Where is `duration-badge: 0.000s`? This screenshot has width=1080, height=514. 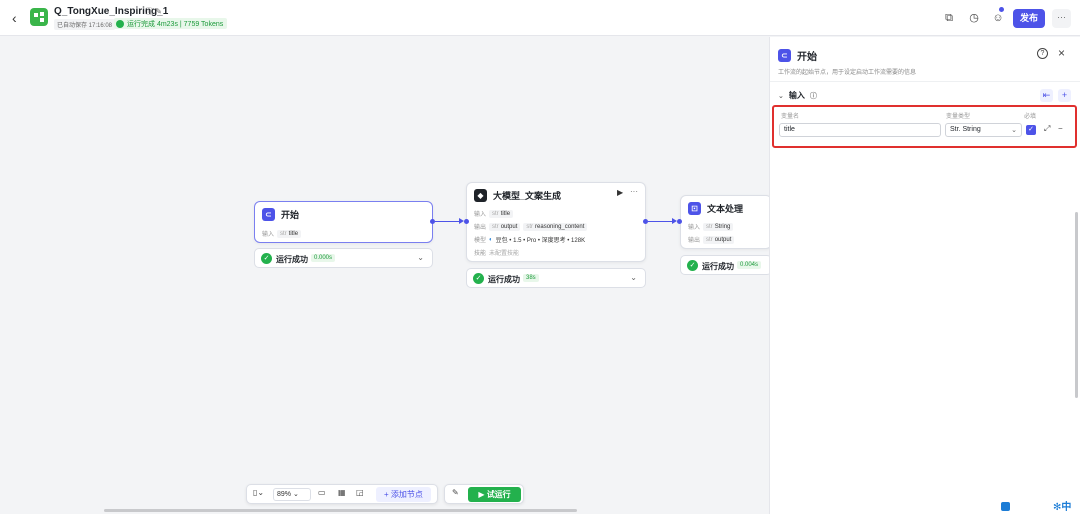 duration-badge: 0.000s is located at coordinates (323, 258).